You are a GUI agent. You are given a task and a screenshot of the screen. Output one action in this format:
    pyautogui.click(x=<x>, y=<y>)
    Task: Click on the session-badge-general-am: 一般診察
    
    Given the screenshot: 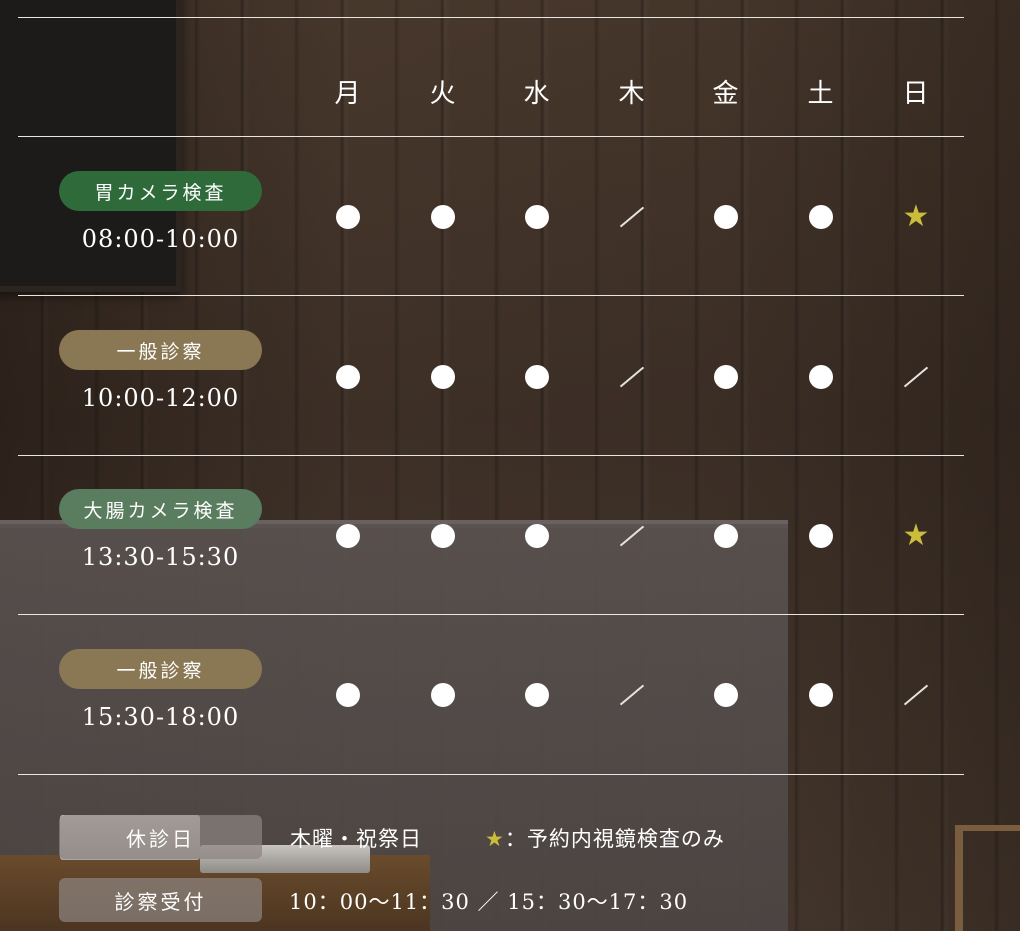 What is the action you would take?
    pyautogui.click(x=160, y=350)
    